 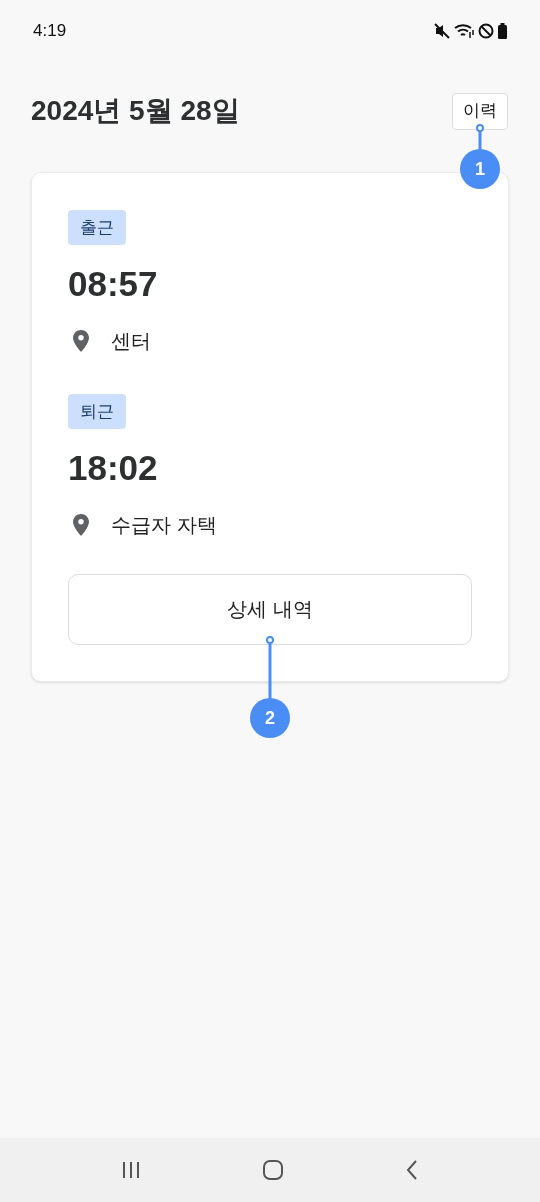 What do you see at coordinates (113, 467) in the screenshot?
I see `record-time: 18:02` at bounding box center [113, 467].